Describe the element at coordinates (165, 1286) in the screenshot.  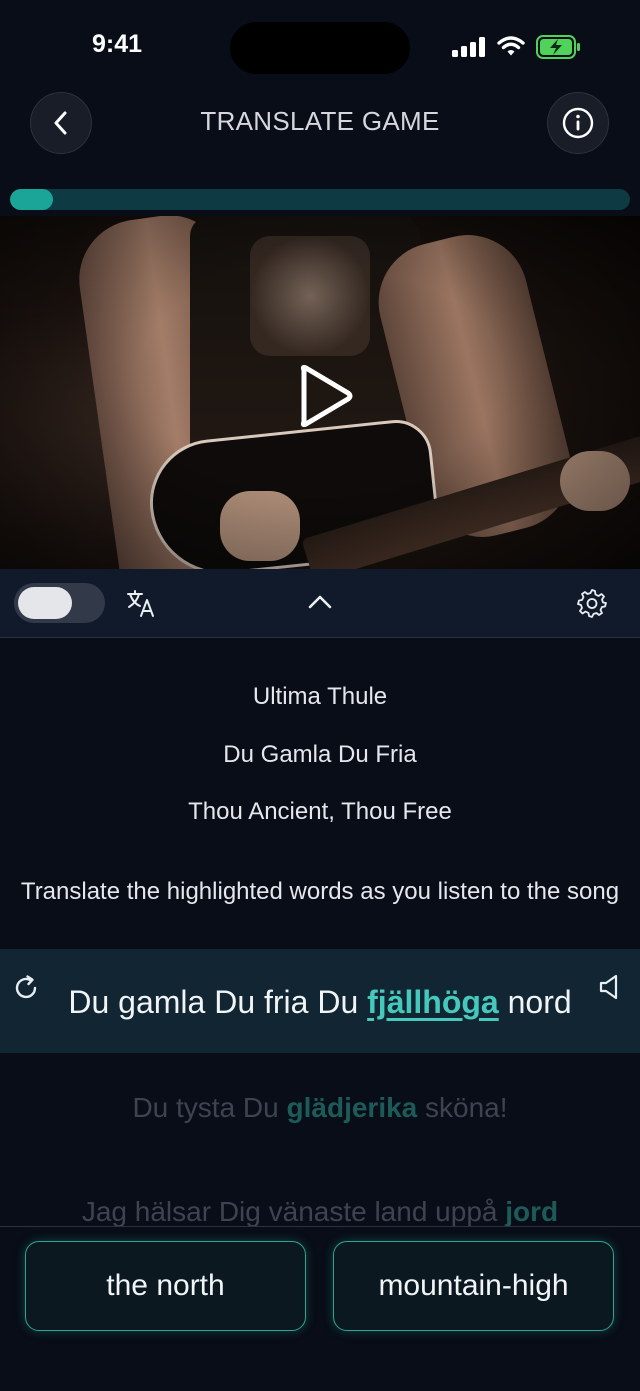
I see `answer-option-button: the north` at that location.